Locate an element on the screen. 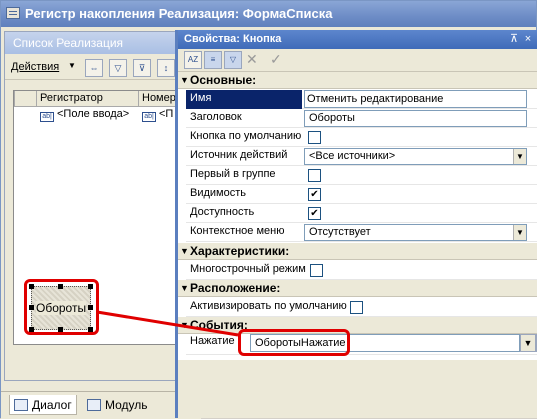 The image size is (537, 419). connector-line is located at coordinates (167, 323).